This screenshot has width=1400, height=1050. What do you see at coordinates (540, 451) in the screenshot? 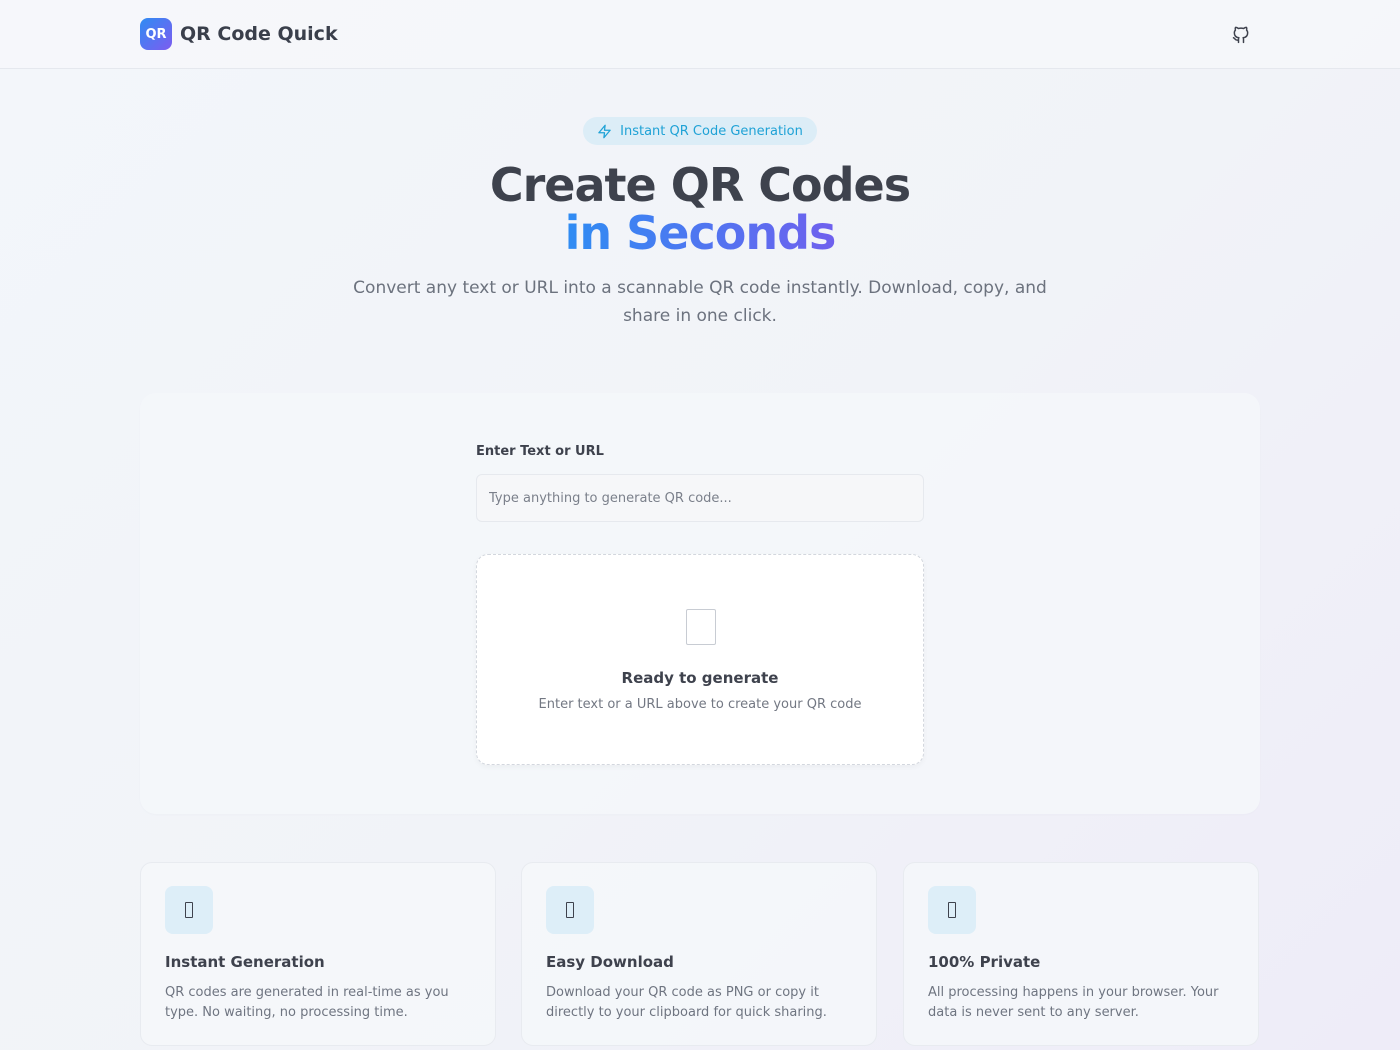
I see `input-label: Enter Text or URL` at bounding box center [540, 451].